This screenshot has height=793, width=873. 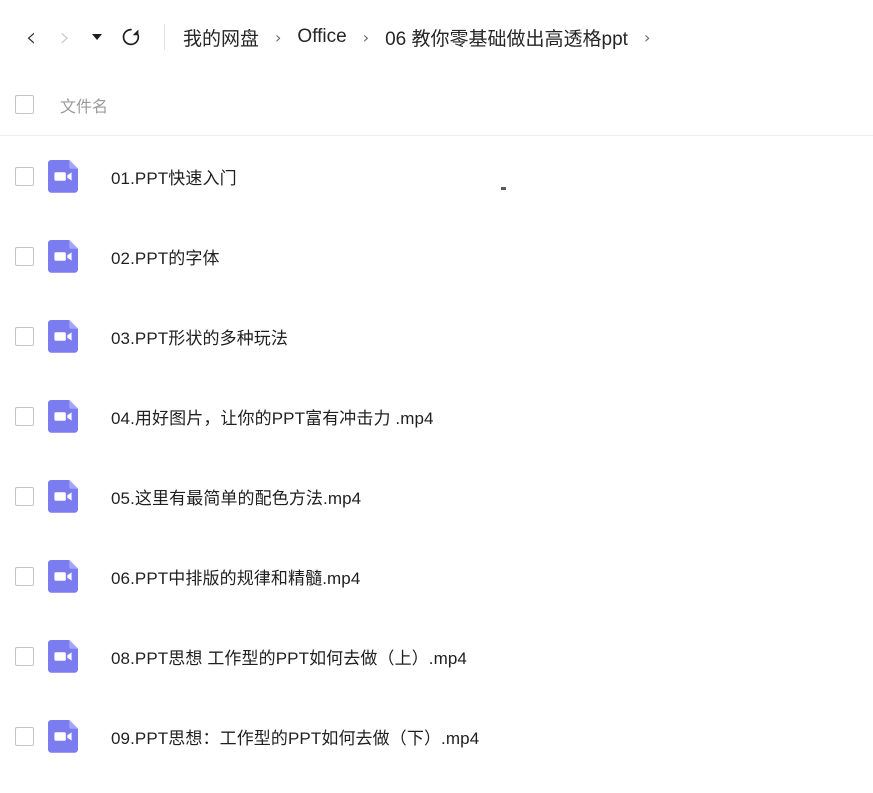 What do you see at coordinates (283, 656) in the screenshot?
I see `file-name-label: 08.PPT思想 工作型的PPT如何去做（上）.mp4` at bounding box center [283, 656].